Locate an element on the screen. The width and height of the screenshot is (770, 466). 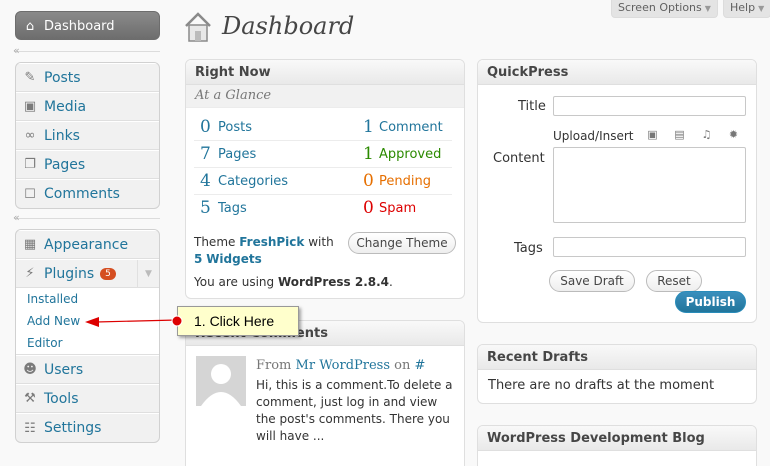
categories-count: 4 is located at coordinates (205, 181).